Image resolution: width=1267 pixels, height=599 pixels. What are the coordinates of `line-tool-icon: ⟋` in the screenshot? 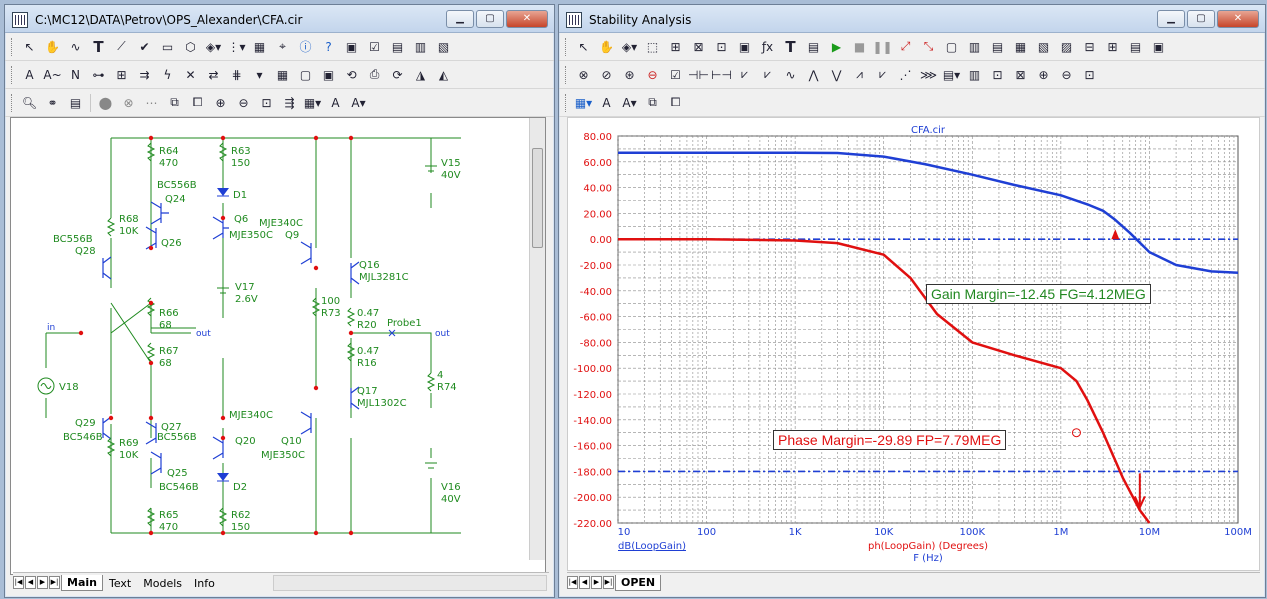 It's located at (121, 47).